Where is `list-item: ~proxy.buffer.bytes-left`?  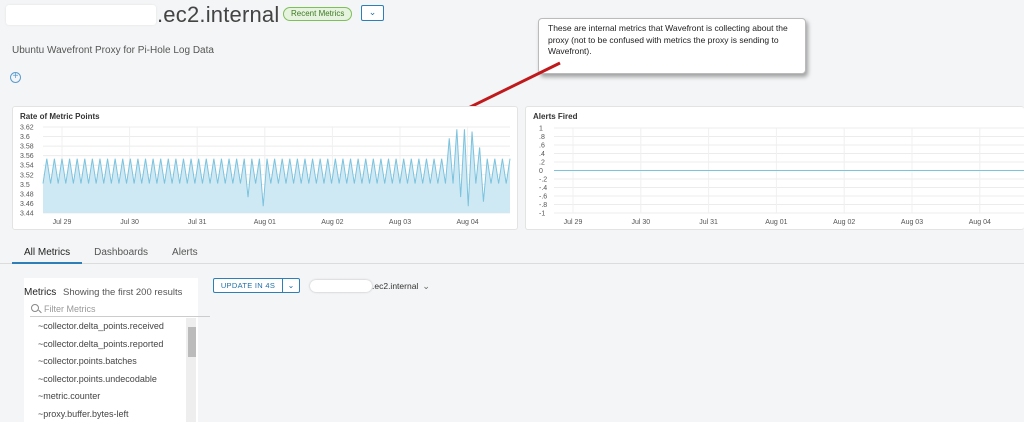 list-item: ~proxy.buffer.bytes-left is located at coordinates (118, 414).